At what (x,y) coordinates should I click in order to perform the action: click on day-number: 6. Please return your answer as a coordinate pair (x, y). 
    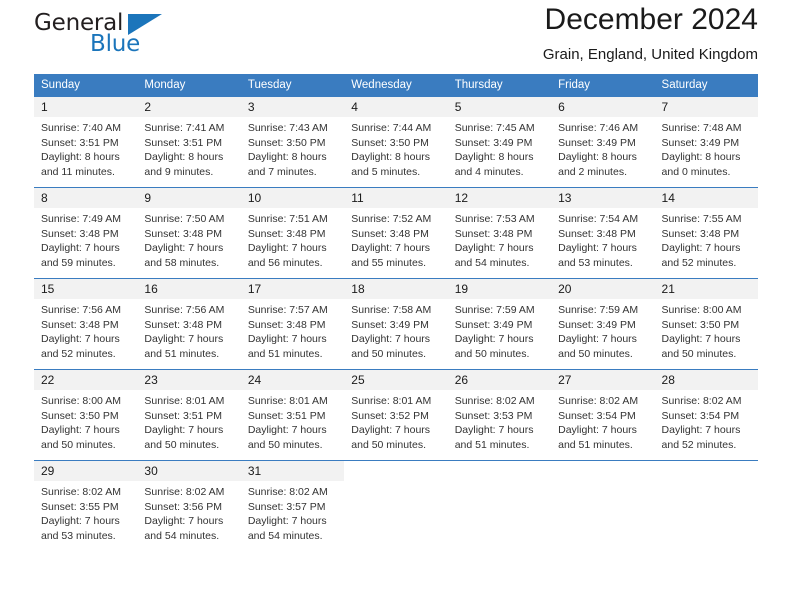
    Looking at the image, I should click on (603, 107).